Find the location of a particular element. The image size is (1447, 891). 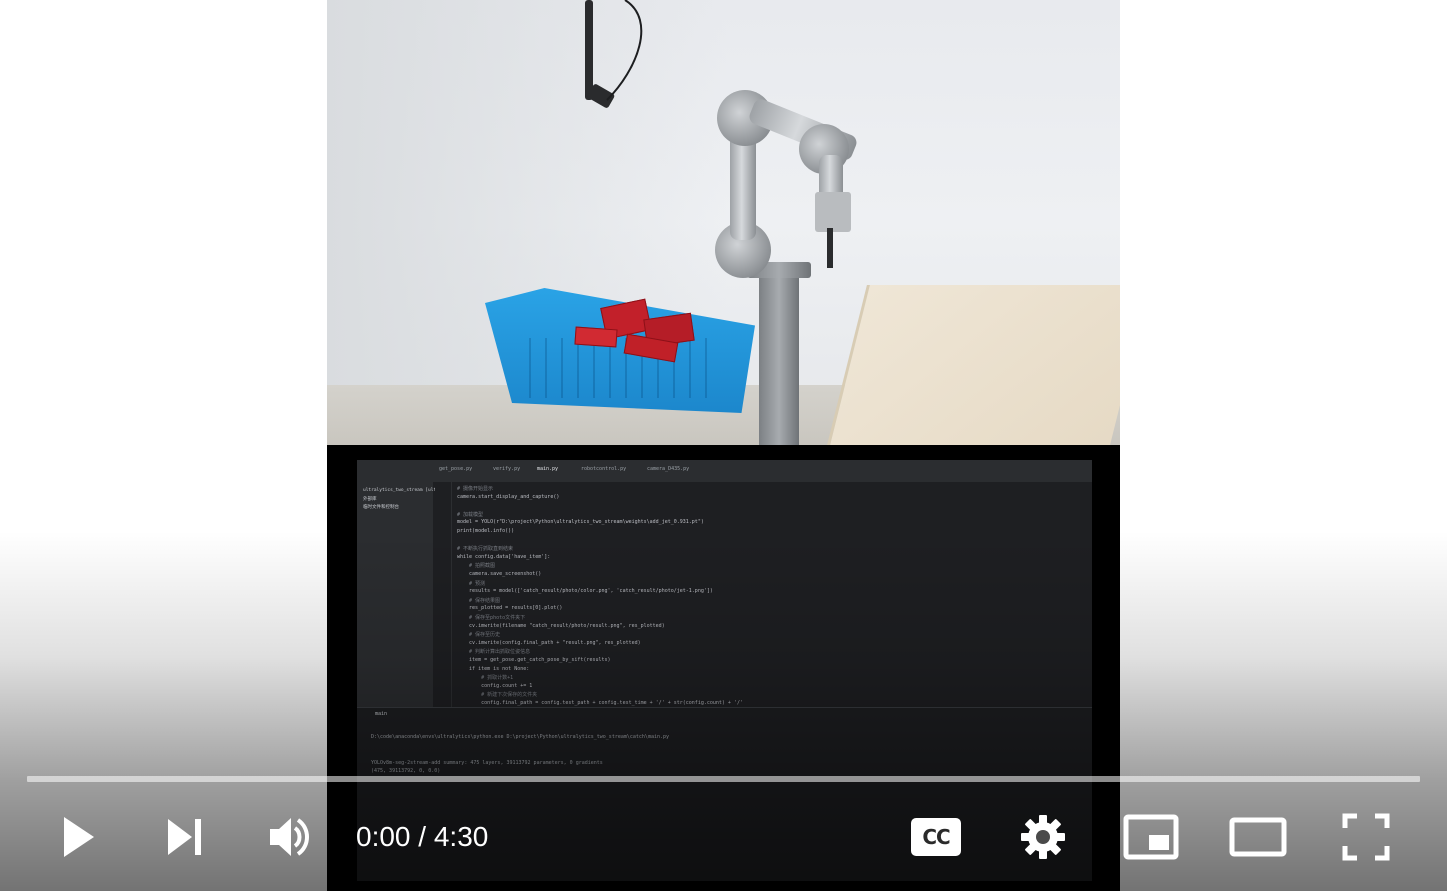

code-line: camera.start_display_and_capture() is located at coordinates (508, 496).